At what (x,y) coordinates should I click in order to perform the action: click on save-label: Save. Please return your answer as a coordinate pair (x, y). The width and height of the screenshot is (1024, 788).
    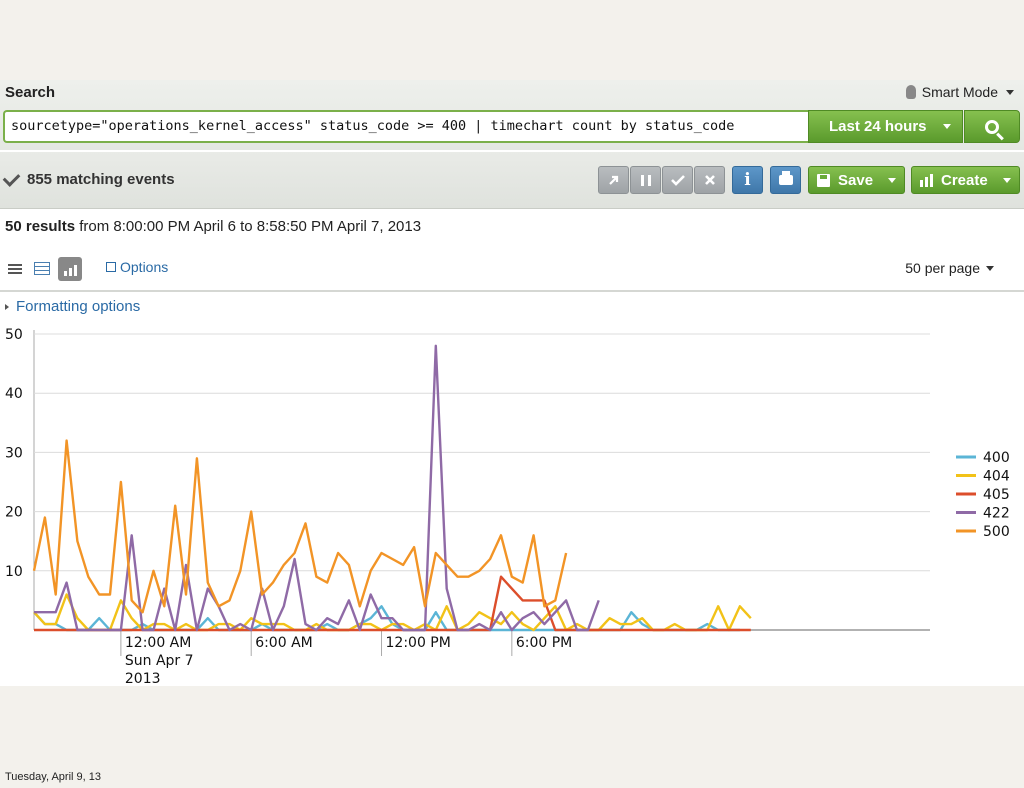
    Looking at the image, I should click on (856, 180).